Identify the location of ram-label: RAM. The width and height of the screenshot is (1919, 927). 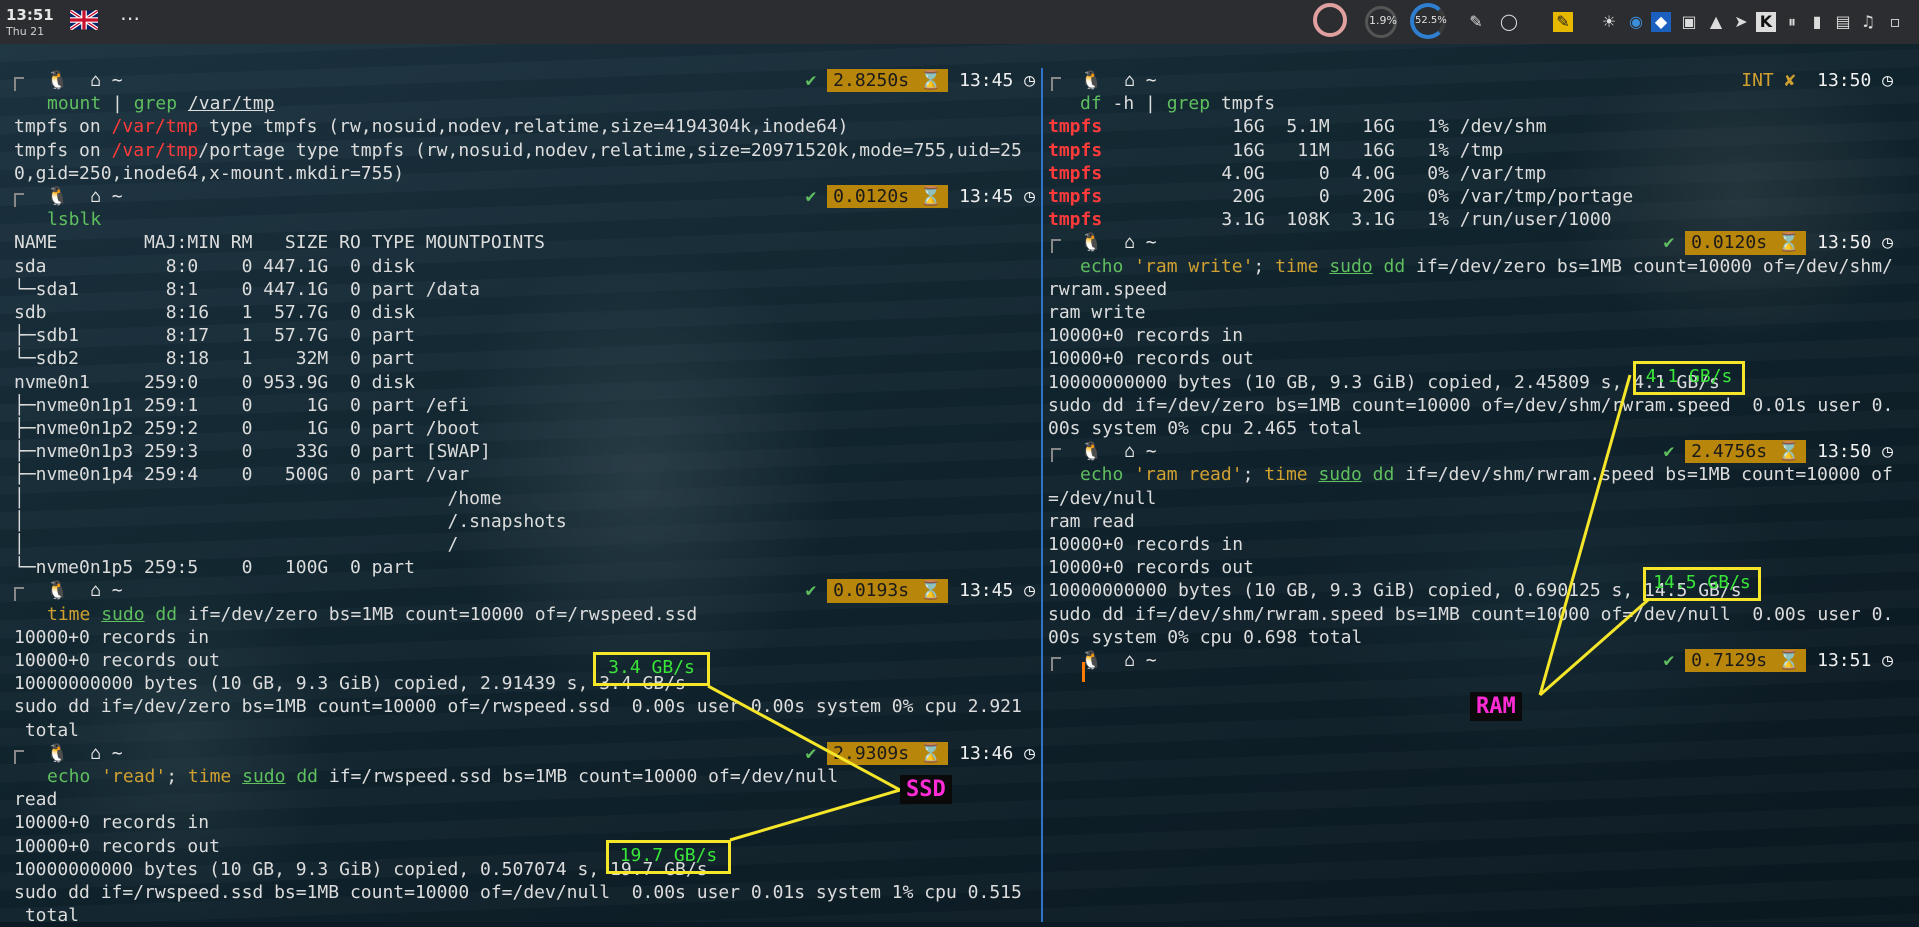
(1496, 706).